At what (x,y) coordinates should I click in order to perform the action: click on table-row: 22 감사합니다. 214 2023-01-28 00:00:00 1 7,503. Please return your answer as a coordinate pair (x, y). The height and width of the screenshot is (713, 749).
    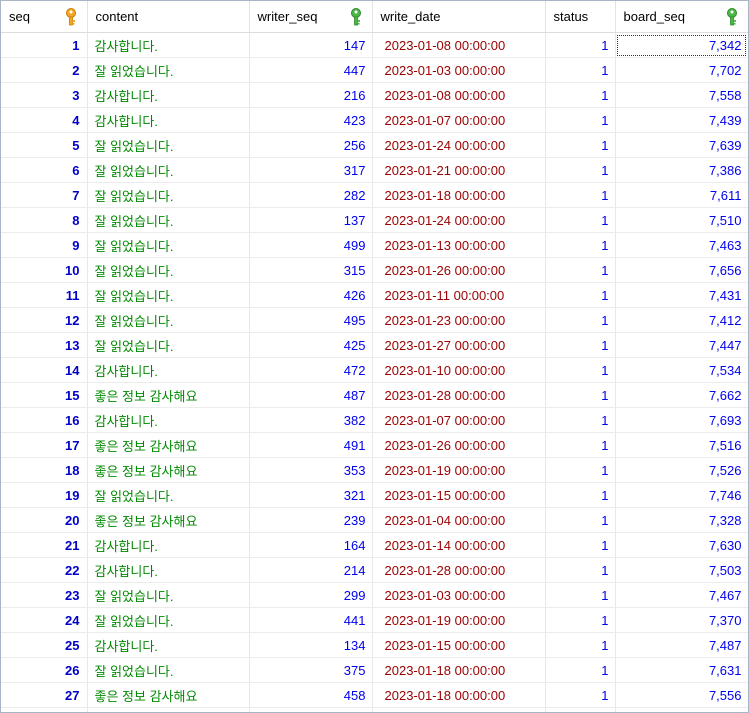
    Looking at the image, I should click on (374, 570).